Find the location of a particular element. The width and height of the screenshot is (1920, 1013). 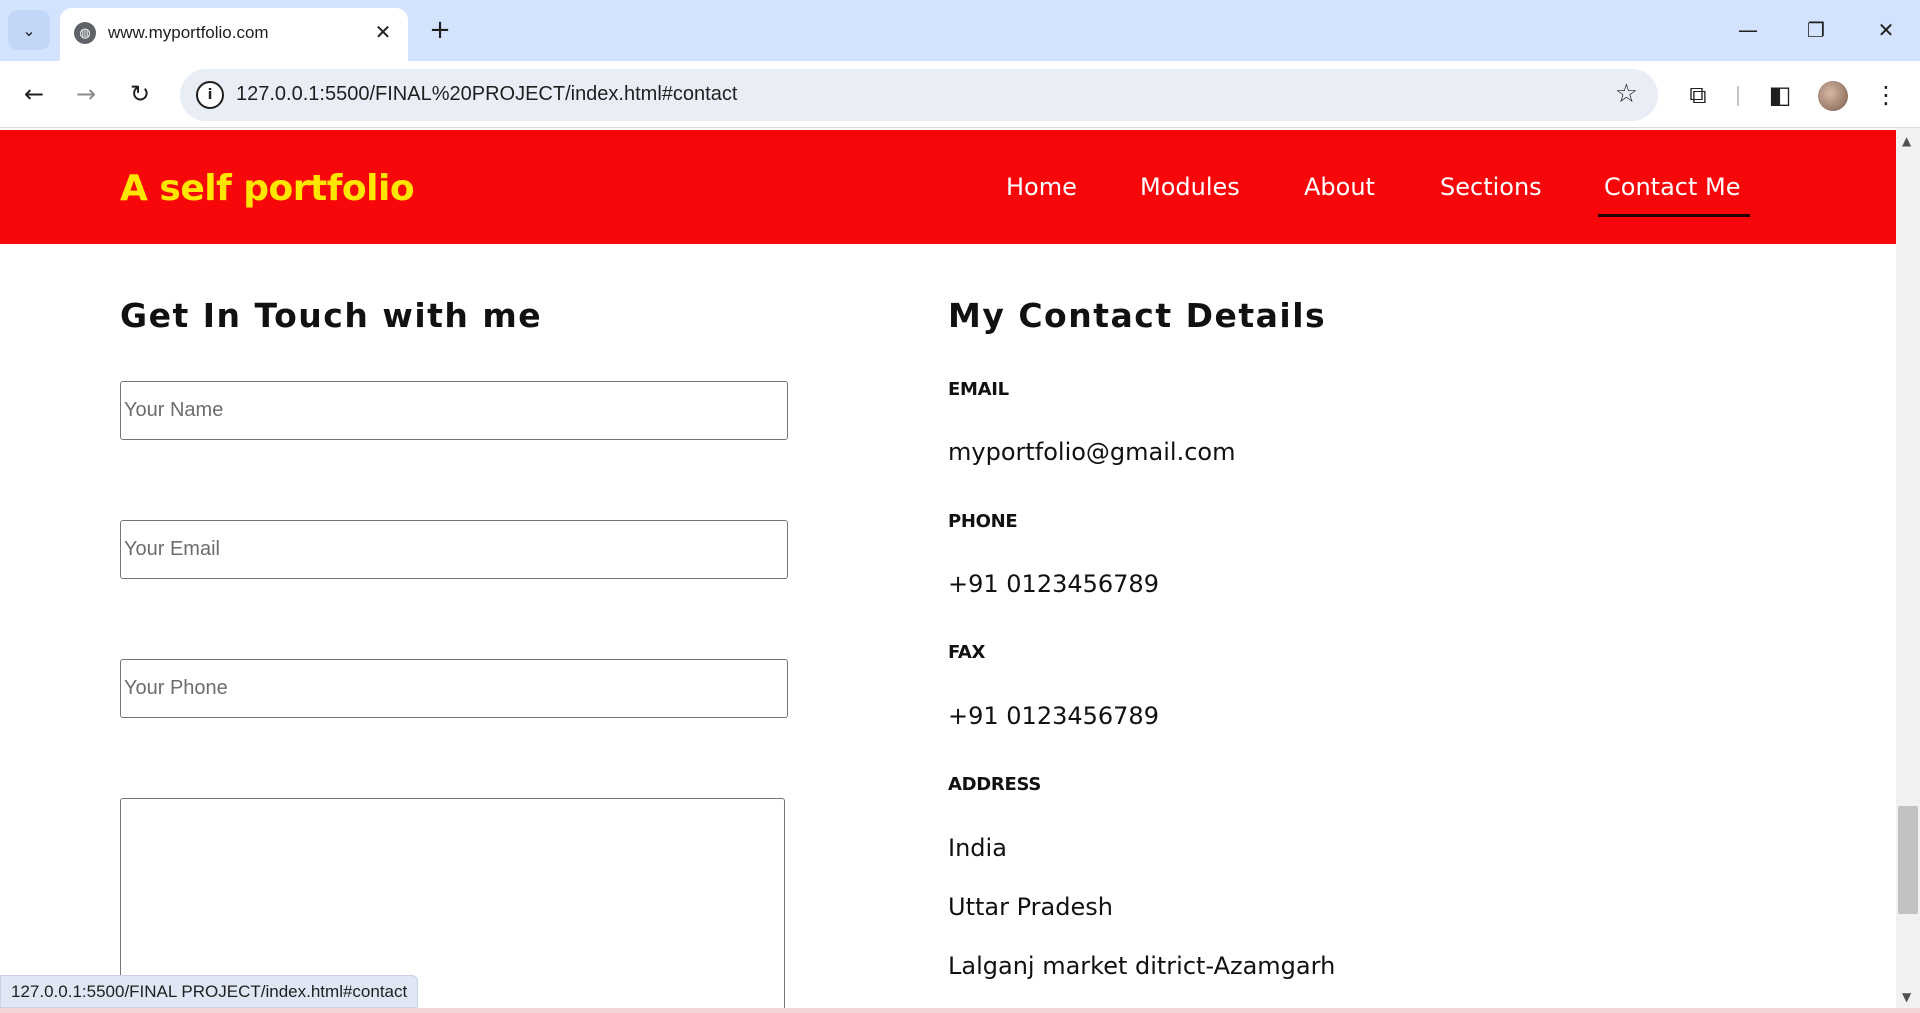

chevron-down-icon: ⌄ is located at coordinates (29, 30).